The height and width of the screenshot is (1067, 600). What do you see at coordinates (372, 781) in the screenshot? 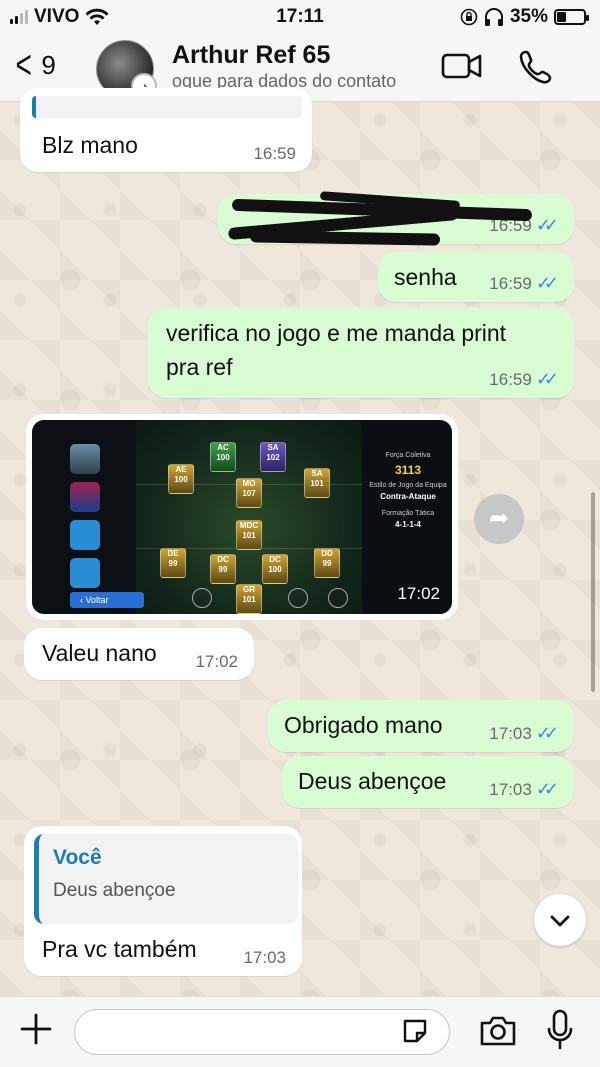
I see `message-text: Deus abençoe` at bounding box center [372, 781].